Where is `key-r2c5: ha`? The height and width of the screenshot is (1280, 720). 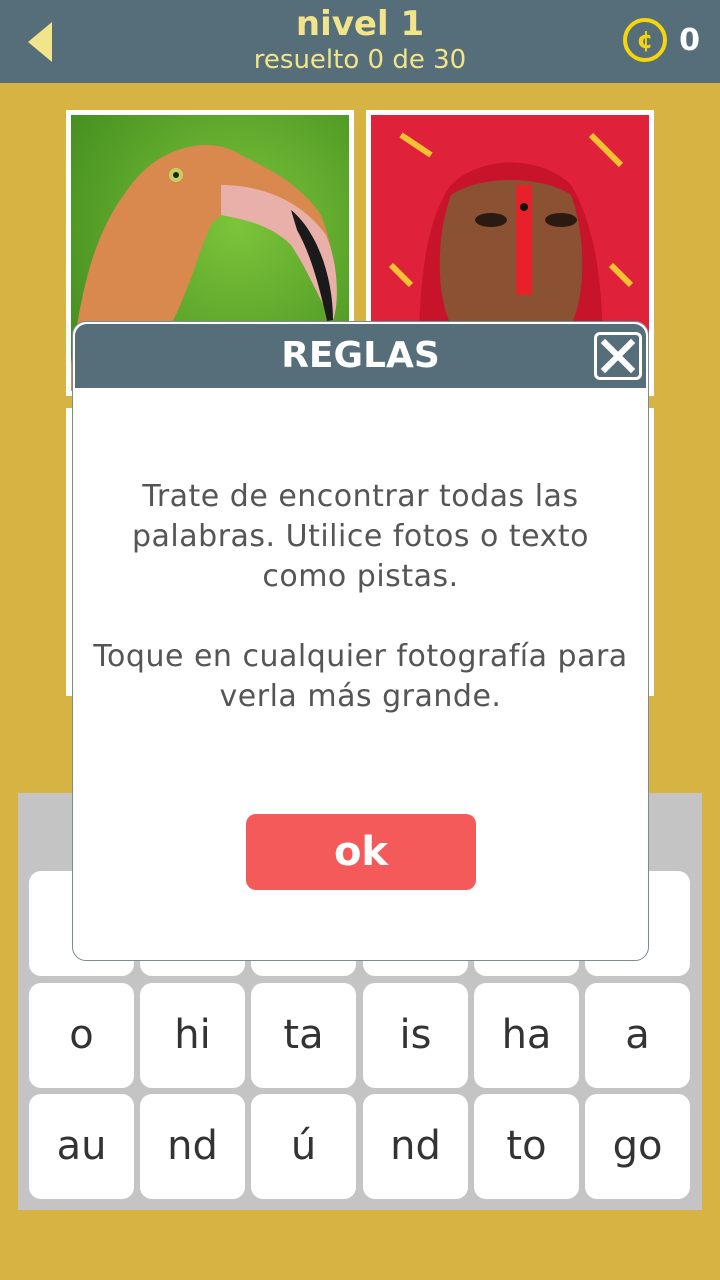
key-r2c5: ha is located at coordinates (526, 1035).